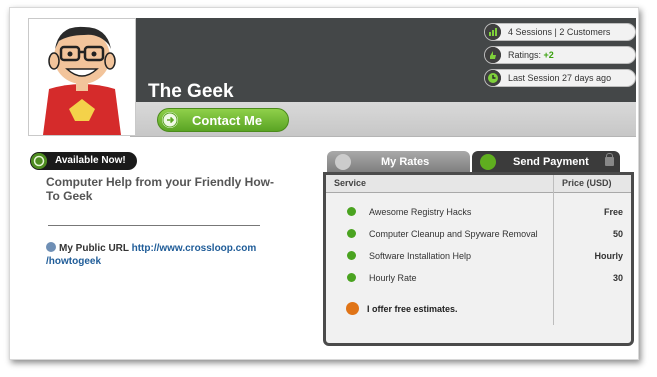 This screenshot has height=377, width=657. What do you see at coordinates (343, 162) in the screenshot?
I see `wrench-icon` at bounding box center [343, 162].